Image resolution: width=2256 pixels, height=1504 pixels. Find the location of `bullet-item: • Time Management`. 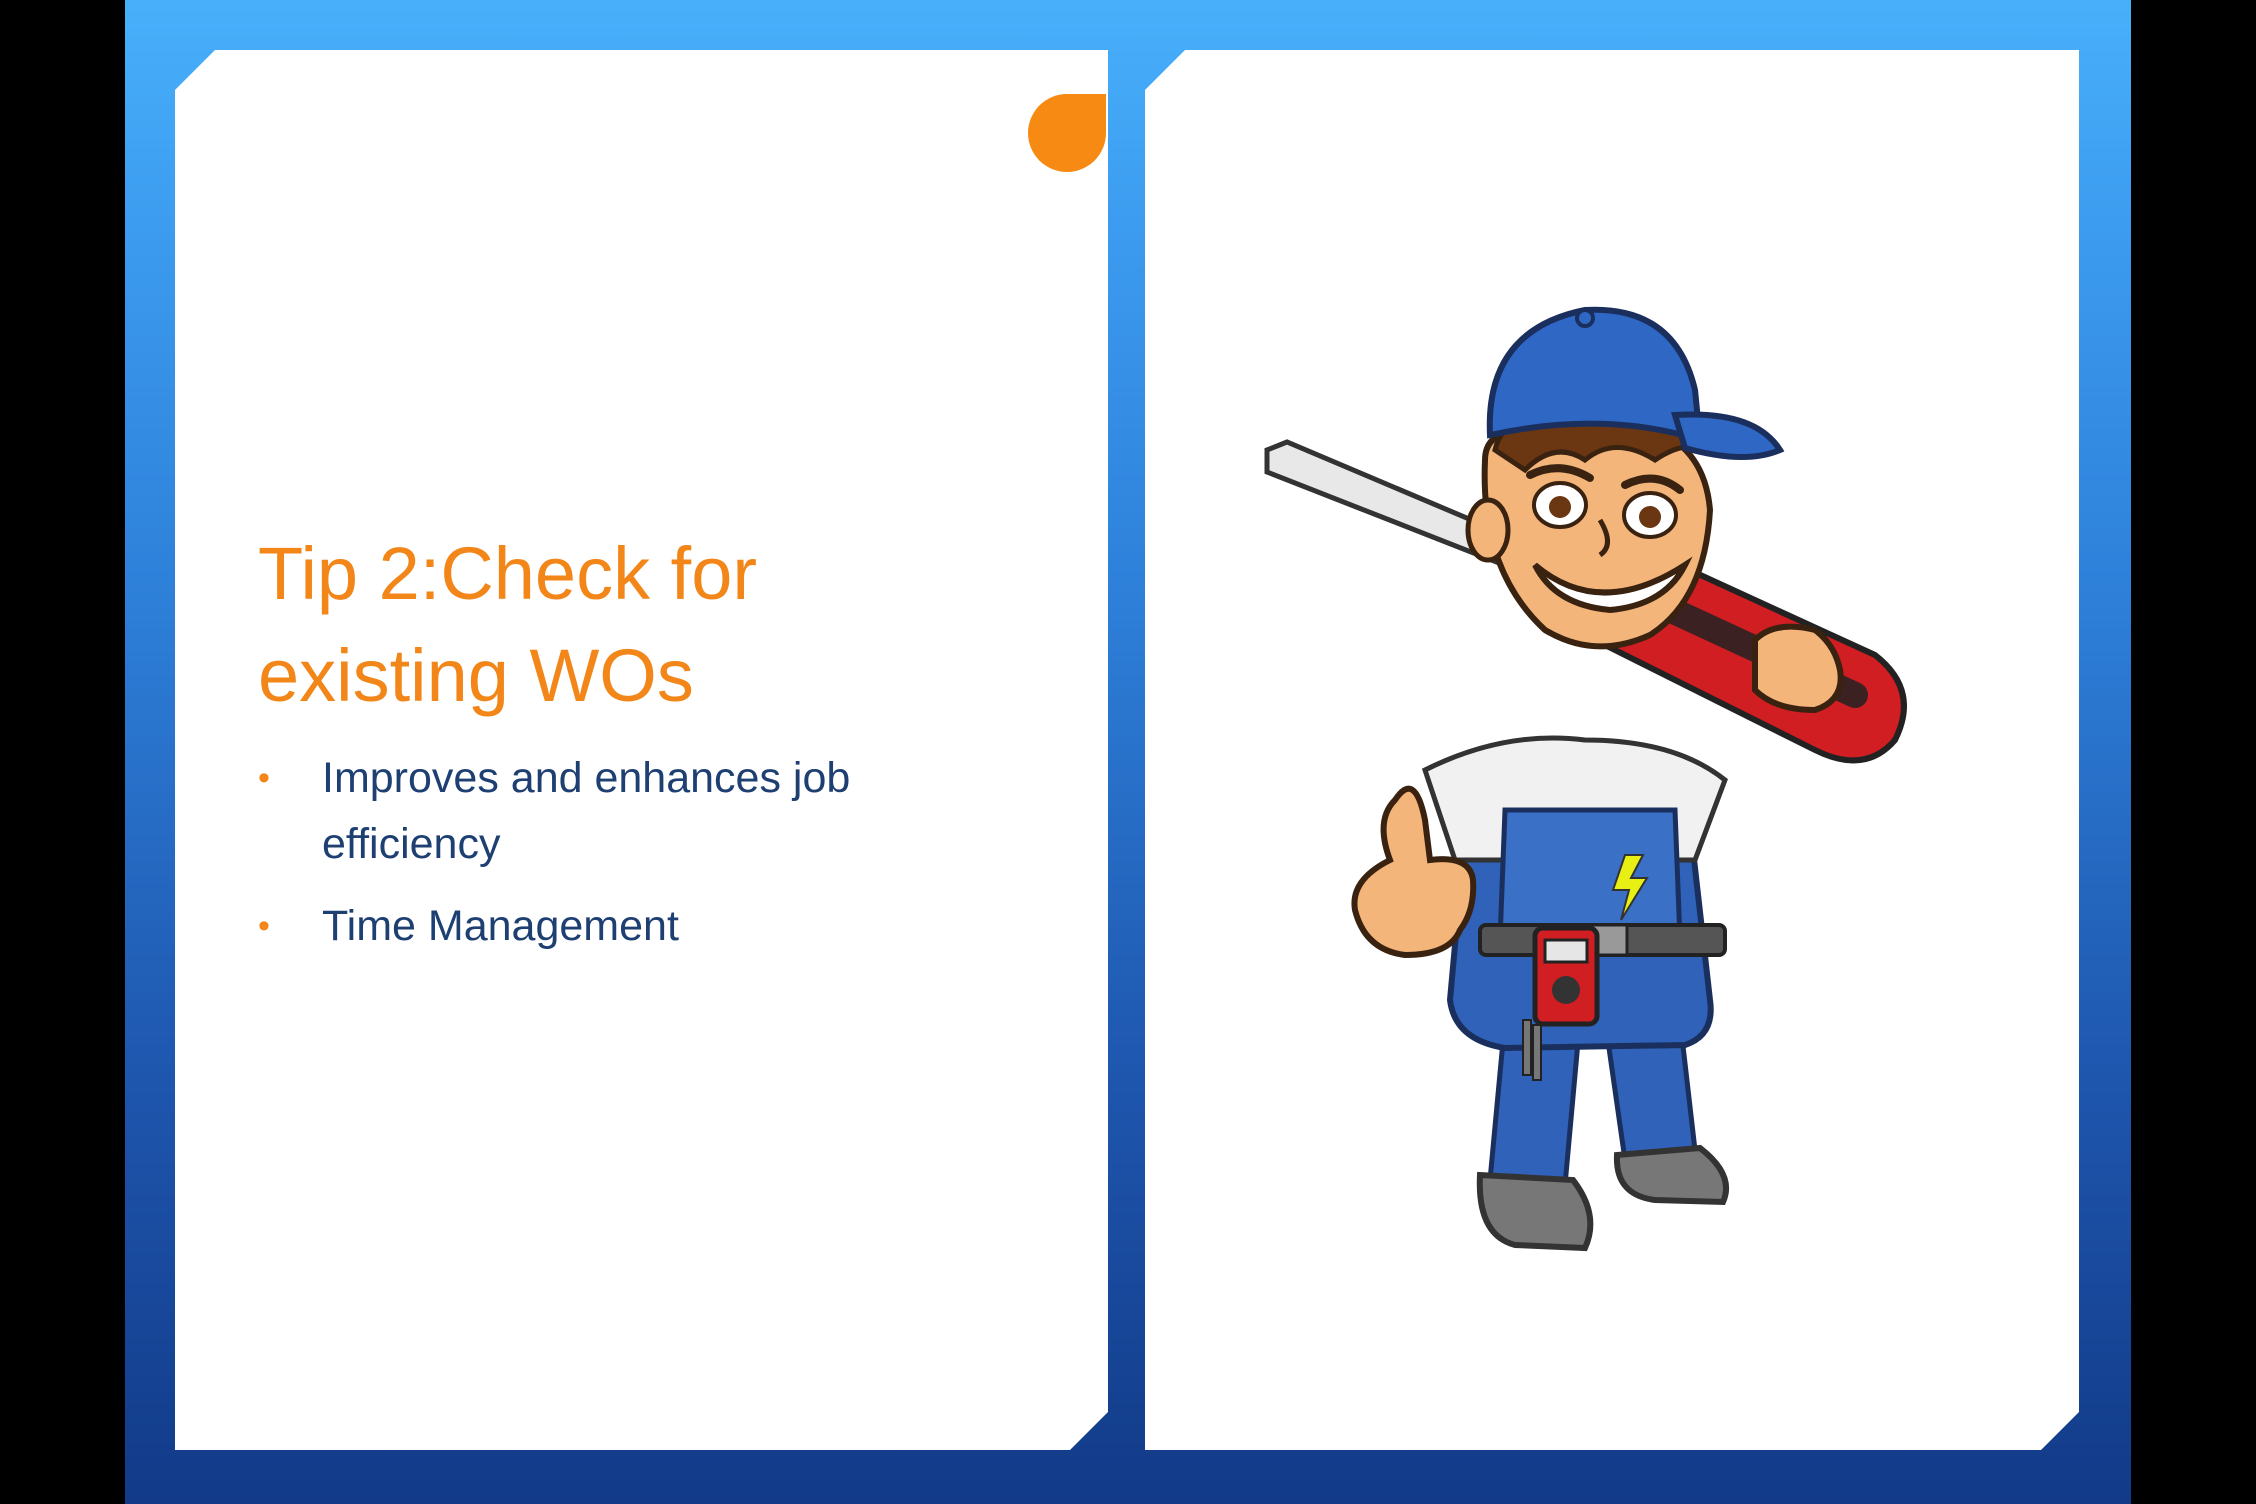

bullet-item: • Time Management is located at coordinates (618, 926).